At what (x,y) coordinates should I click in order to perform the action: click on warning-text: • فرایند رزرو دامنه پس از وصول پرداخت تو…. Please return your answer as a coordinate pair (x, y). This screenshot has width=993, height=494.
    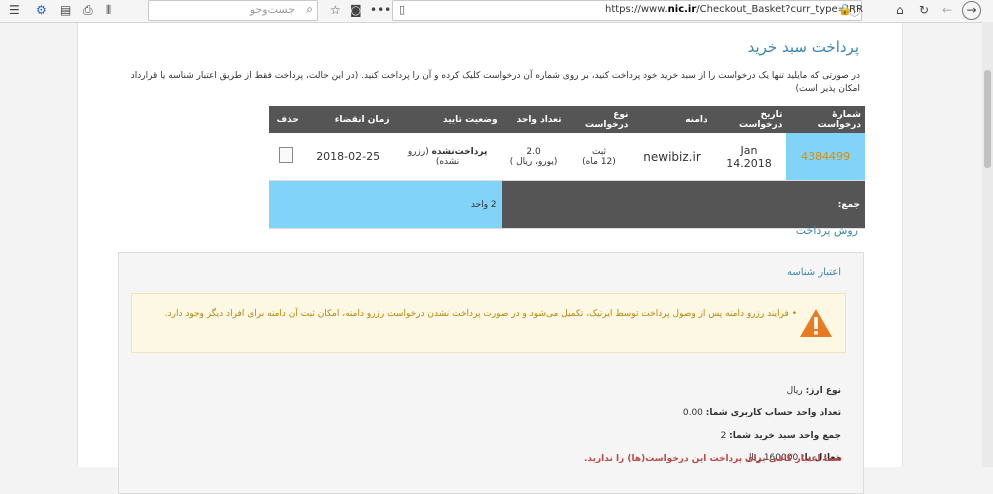
    Looking at the image, I should click on (480, 314).